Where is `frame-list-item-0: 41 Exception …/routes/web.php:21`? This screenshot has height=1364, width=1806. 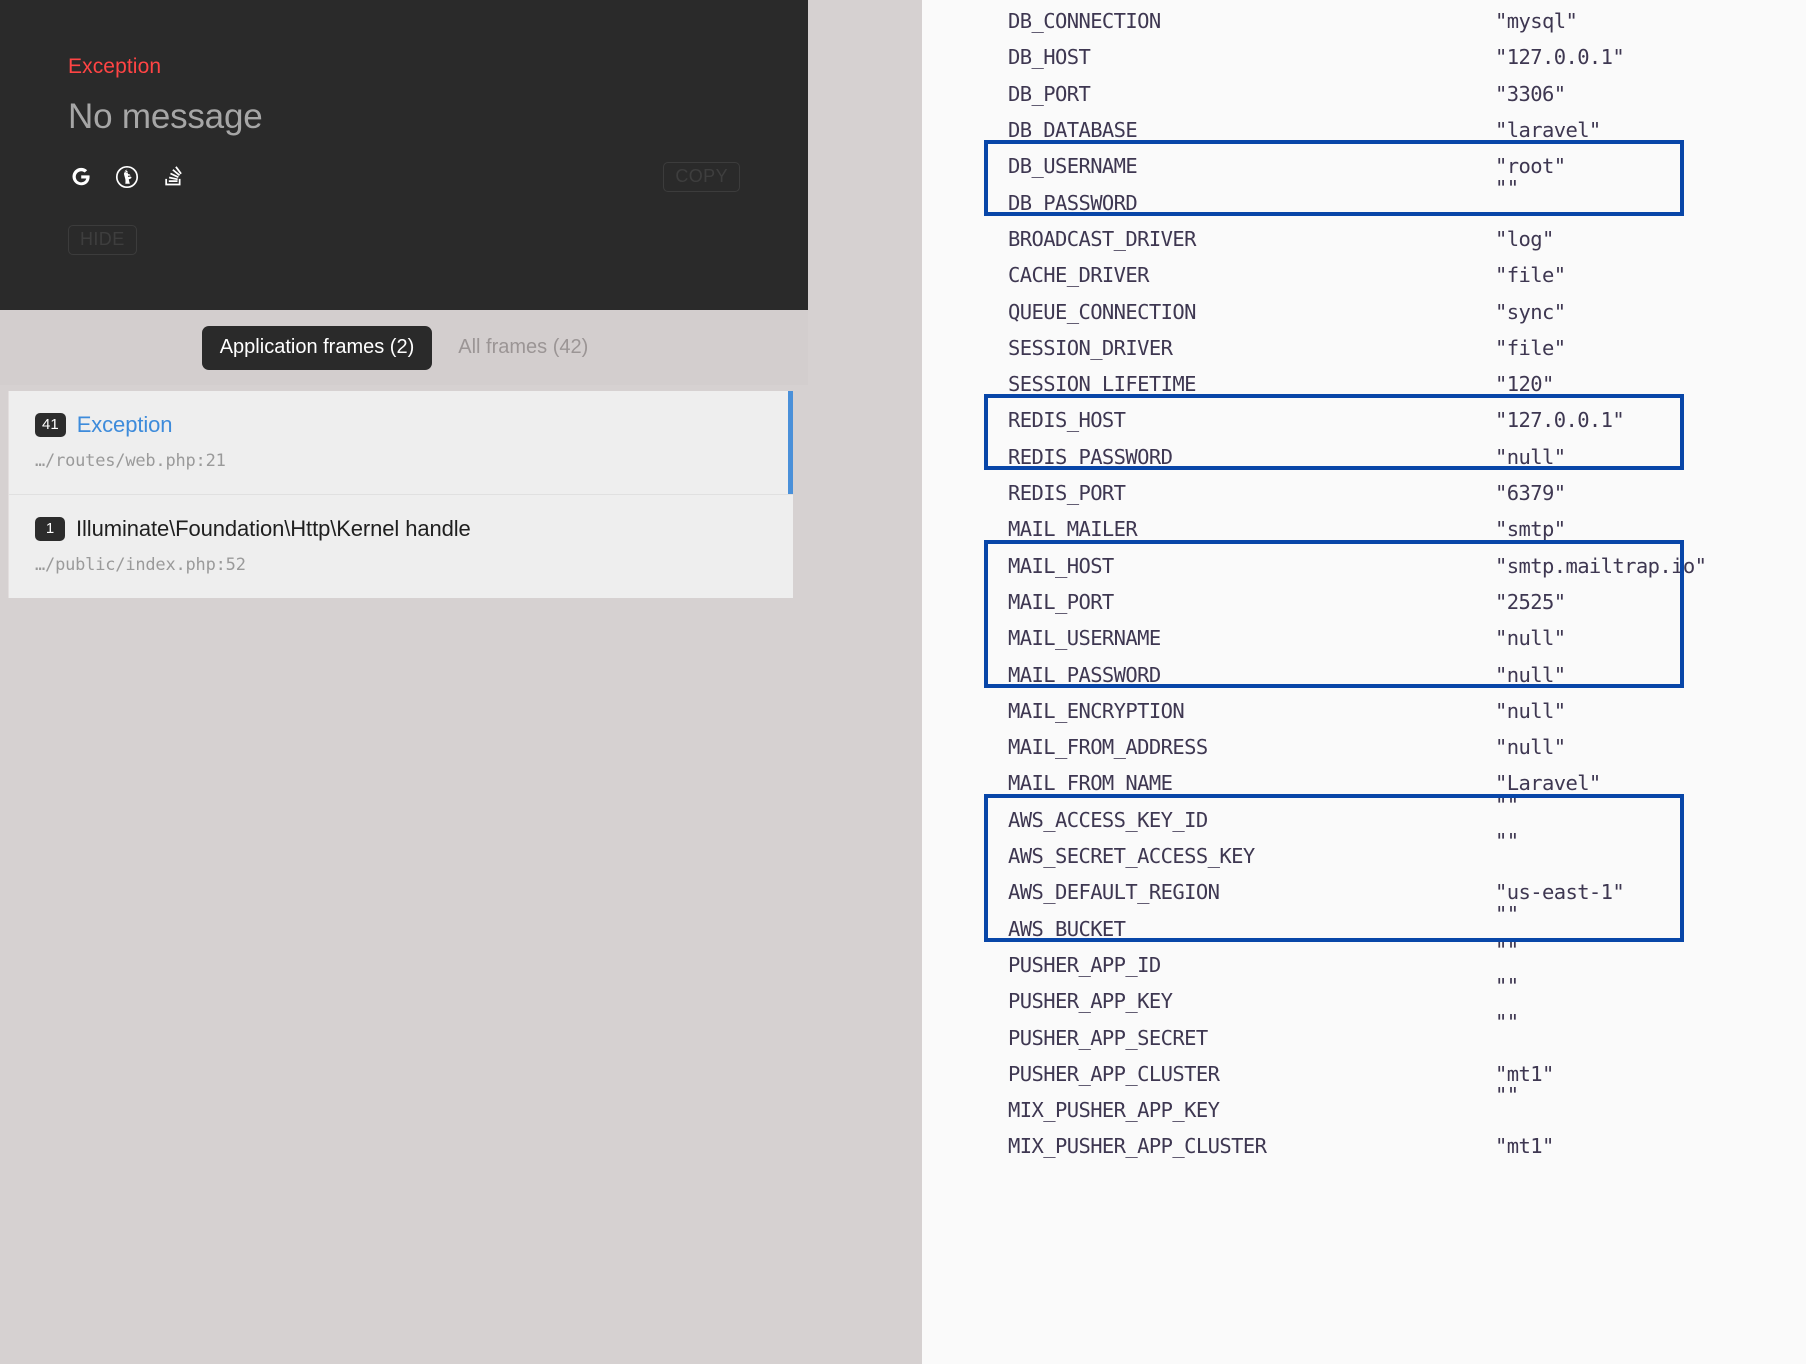 frame-list-item-0: 41 Exception …/routes/web.php:21 is located at coordinates (401, 442).